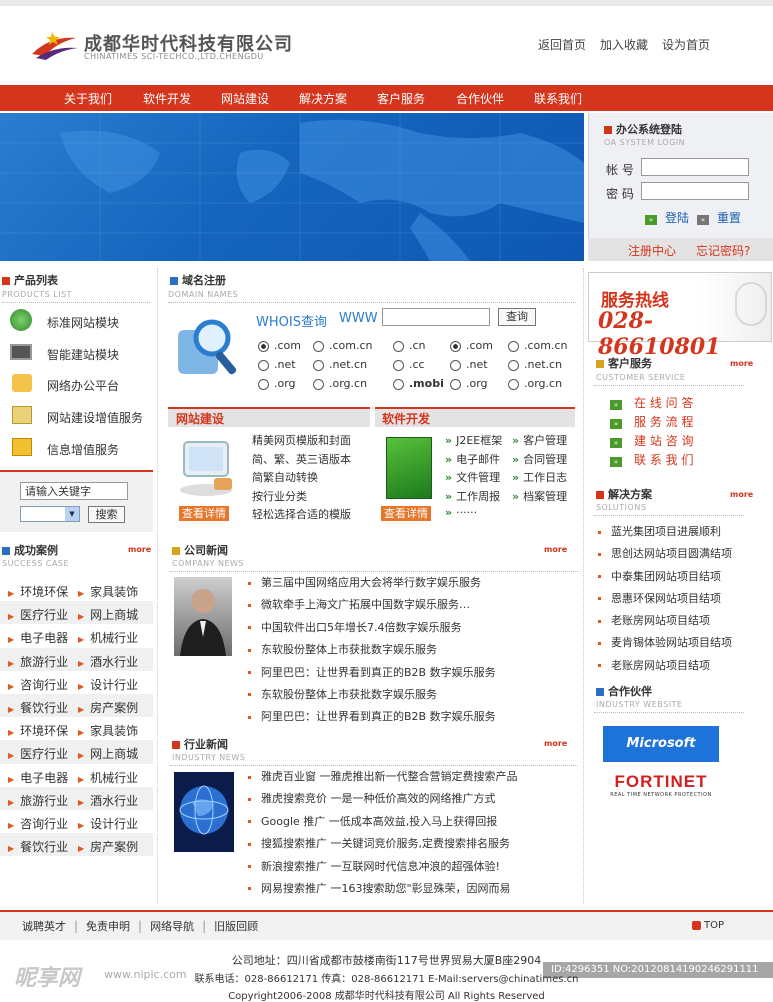 Image resolution: width=773 pixels, height=1002 pixels. What do you see at coordinates (539, 440) in the screenshot?
I see `software-item: » 客户管理` at bounding box center [539, 440].